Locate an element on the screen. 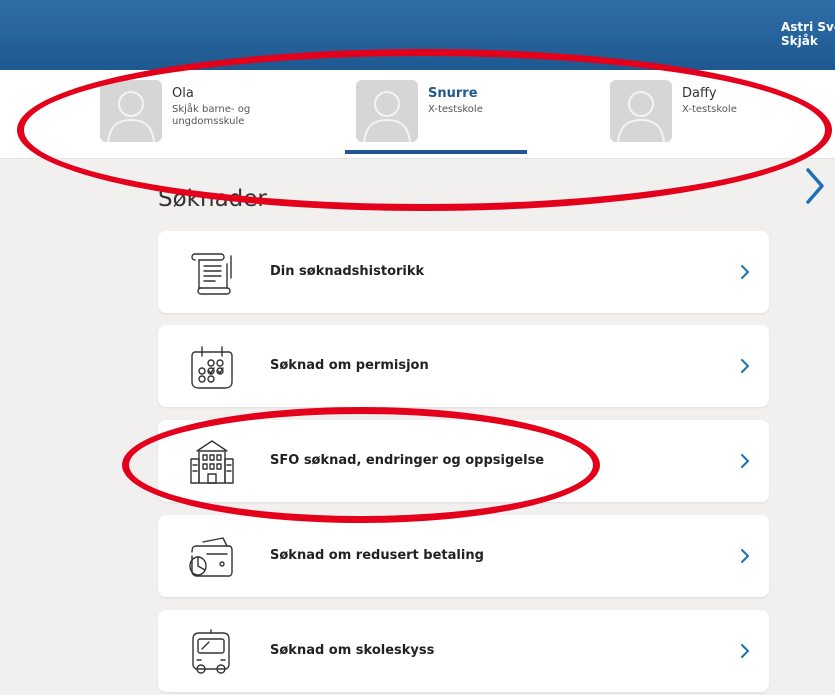 Image resolution: width=835 pixels, height=695 pixels. item-label: Din søknadshistorikk is located at coordinates (347, 271).